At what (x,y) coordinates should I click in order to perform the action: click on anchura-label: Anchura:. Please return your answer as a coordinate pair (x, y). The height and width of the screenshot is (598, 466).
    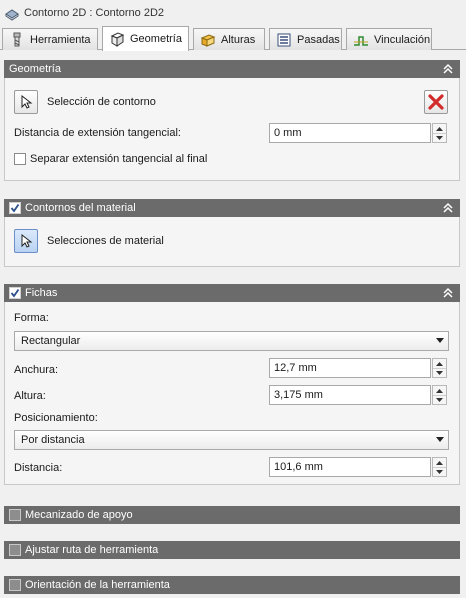
    Looking at the image, I should click on (36, 370).